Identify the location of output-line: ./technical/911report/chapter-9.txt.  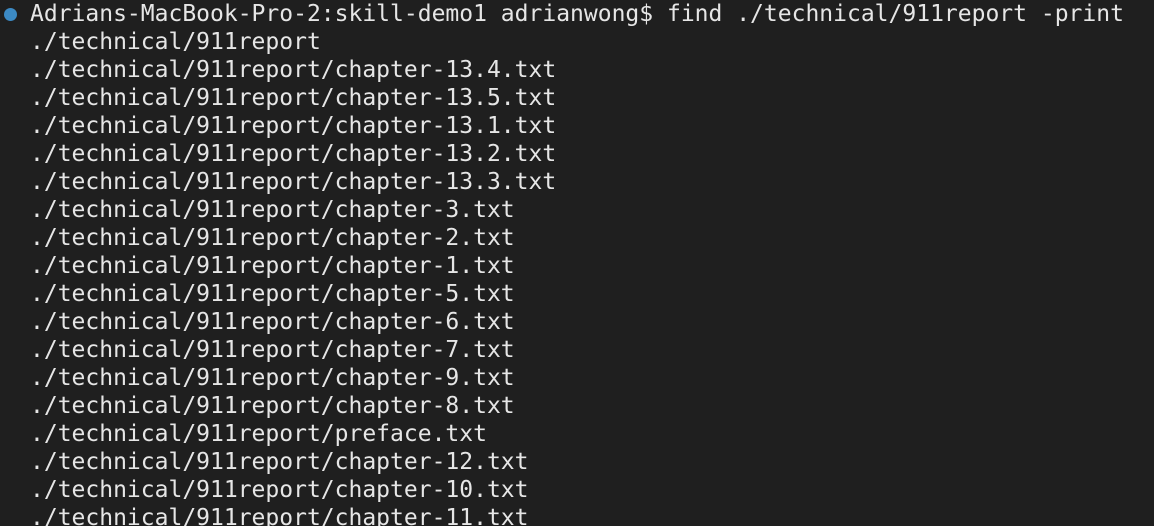
(272, 378).